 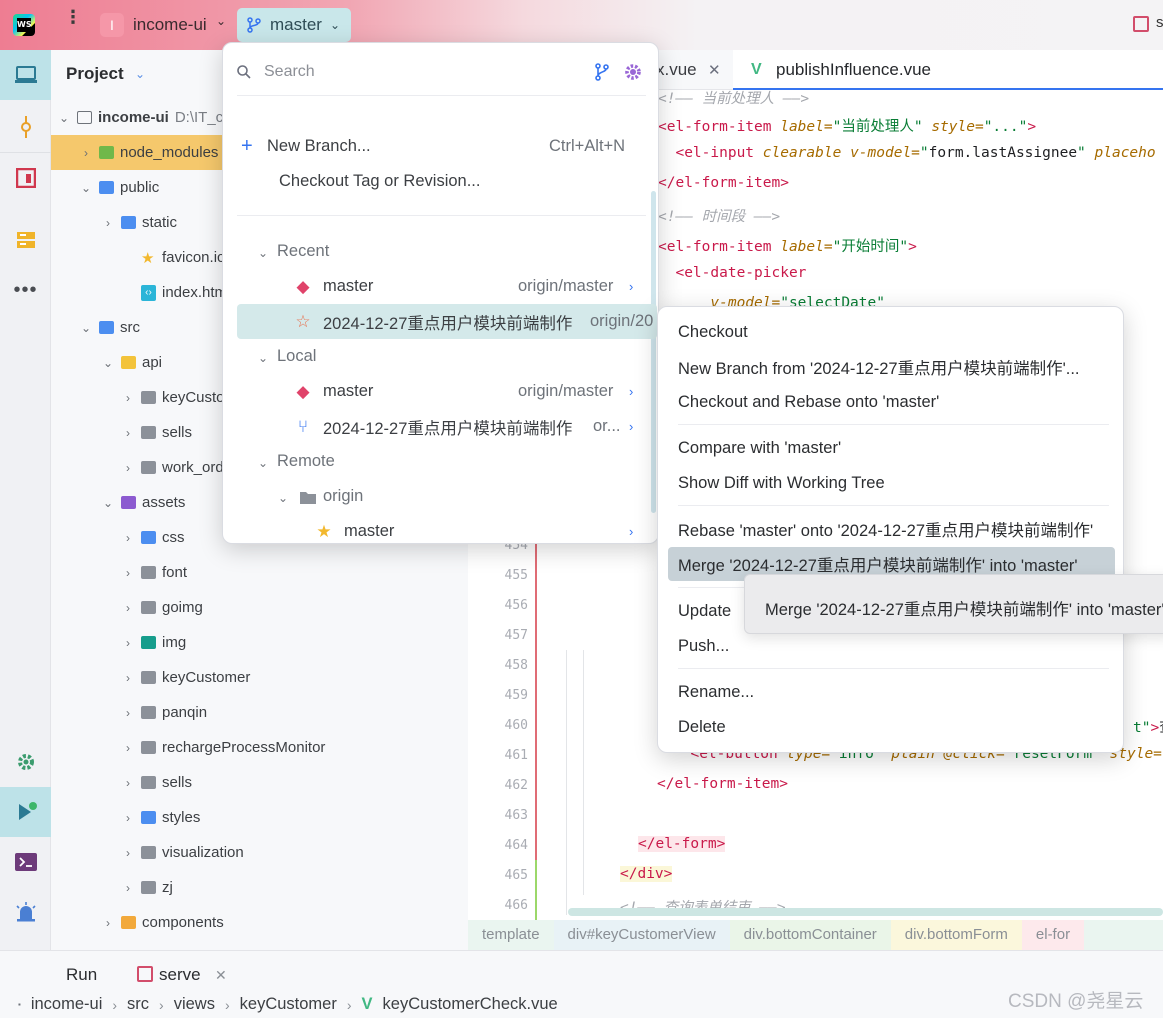 I want to click on problems-tool-button, so click(x=25, y=912).